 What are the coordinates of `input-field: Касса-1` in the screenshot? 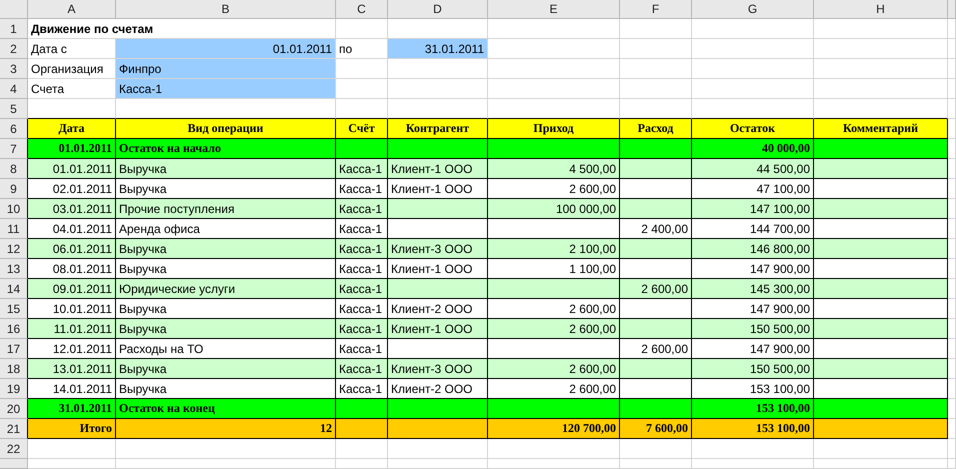 It's located at (226, 89).